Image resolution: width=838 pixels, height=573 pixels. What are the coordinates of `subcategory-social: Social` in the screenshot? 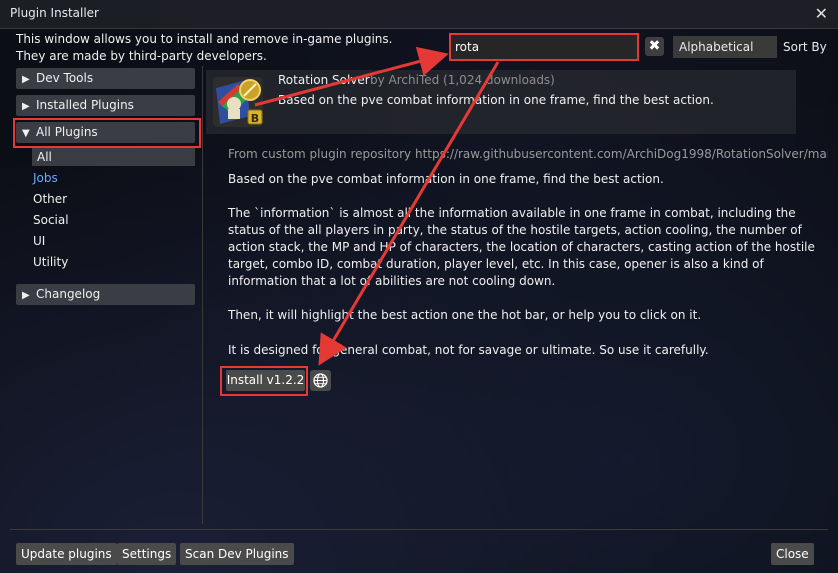 It's located at (51, 220).